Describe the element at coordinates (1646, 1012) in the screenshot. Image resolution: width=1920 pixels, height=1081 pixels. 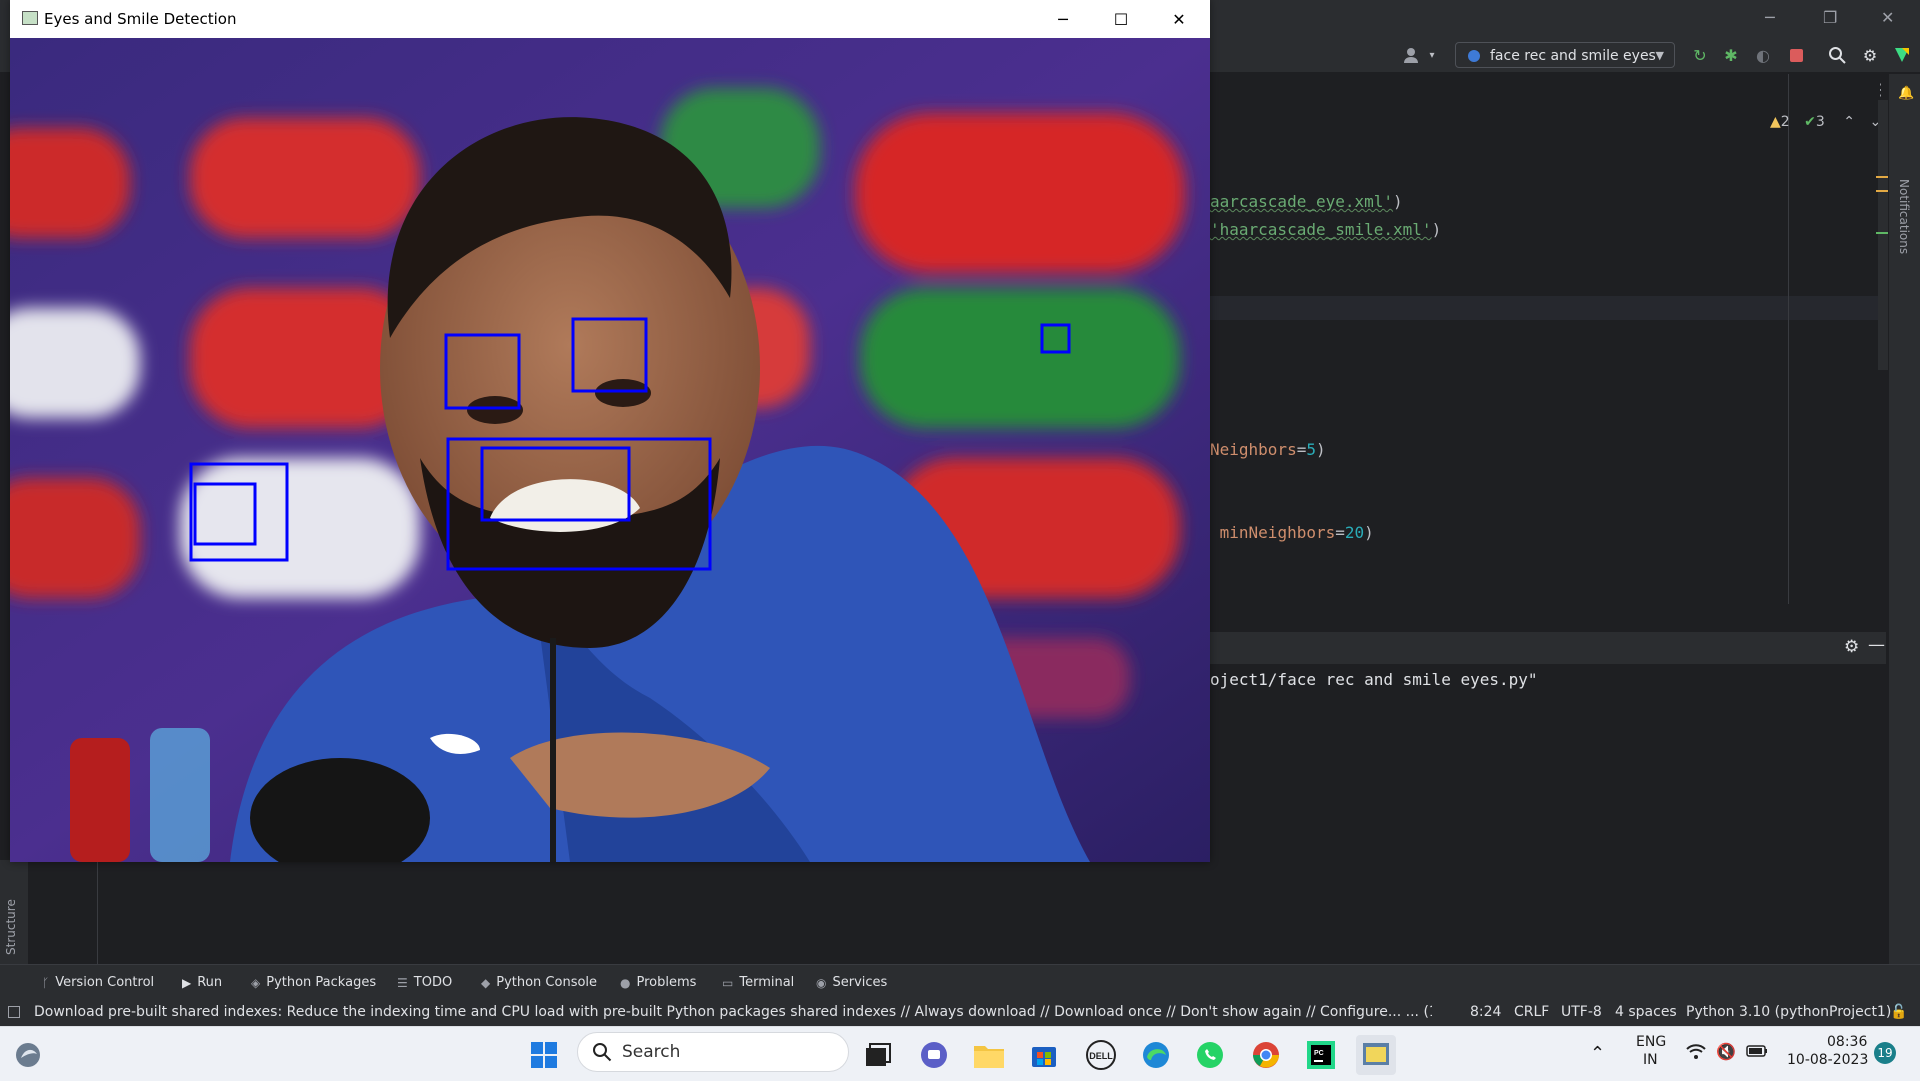
I see `indent-setting: 4 spaces` at that location.